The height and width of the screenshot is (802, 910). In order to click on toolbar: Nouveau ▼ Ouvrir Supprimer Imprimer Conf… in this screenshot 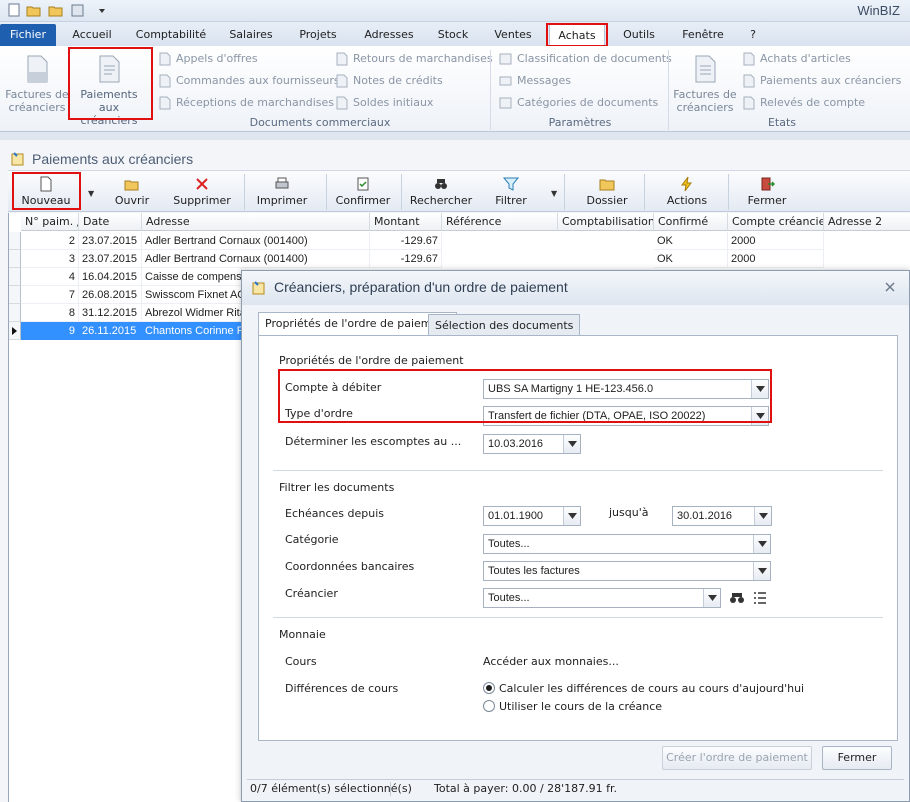, I will do `click(459, 191)`.